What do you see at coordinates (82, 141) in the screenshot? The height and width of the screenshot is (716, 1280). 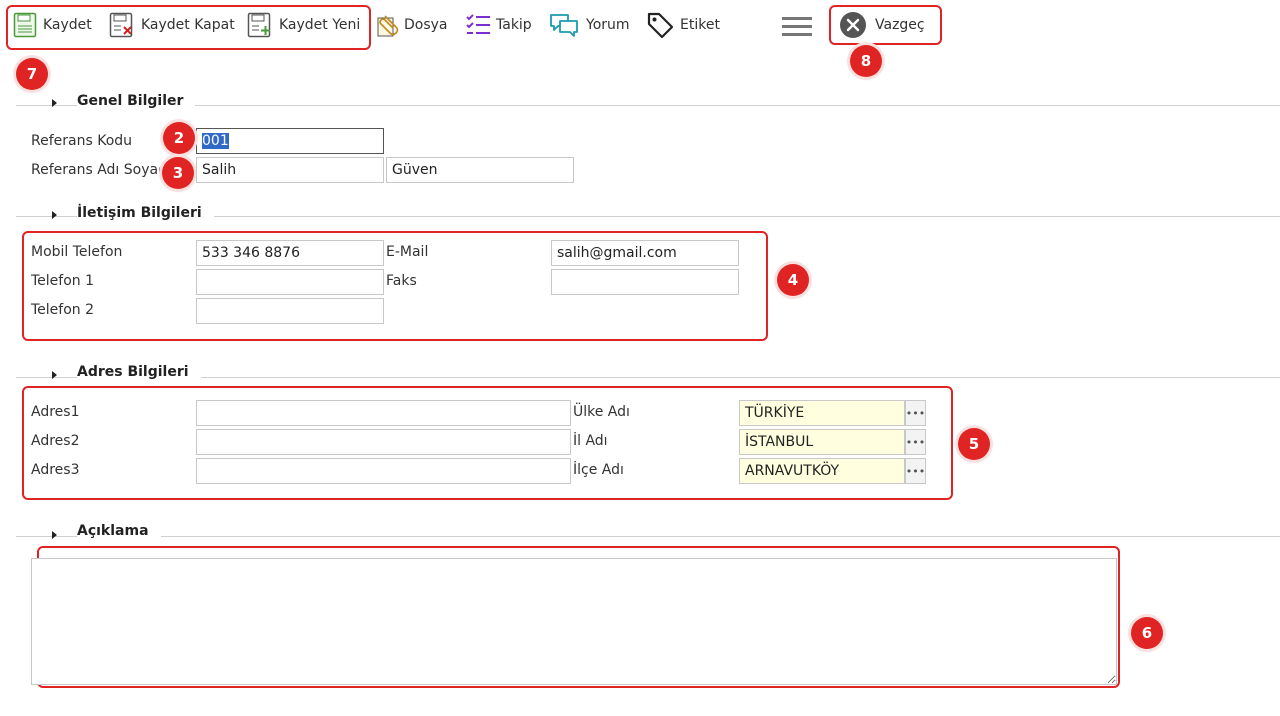 I see `ref-code-label: Referans Kodu` at bounding box center [82, 141].